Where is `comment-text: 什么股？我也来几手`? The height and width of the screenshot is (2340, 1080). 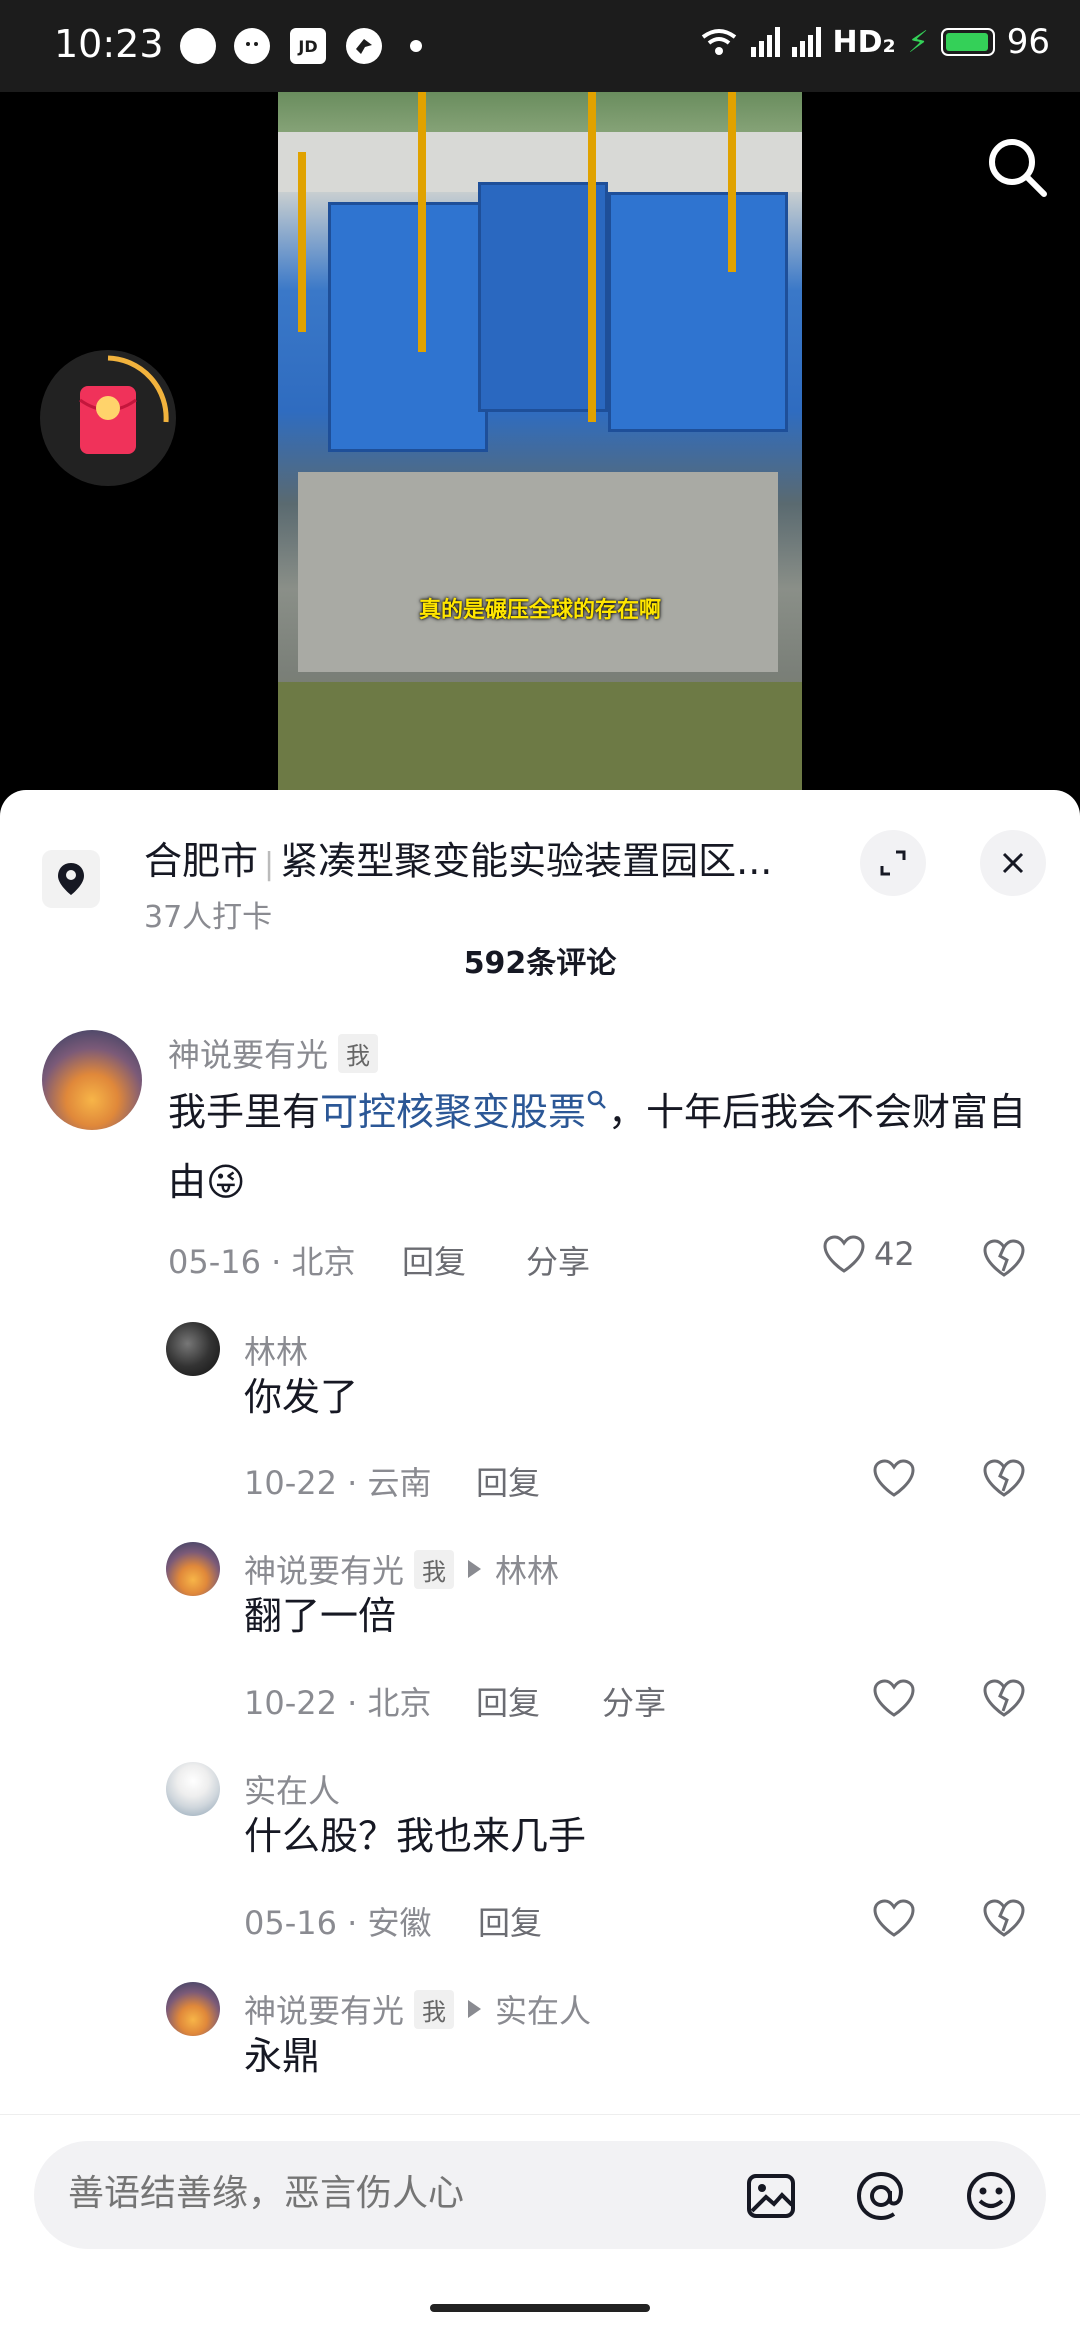 comment-text: 什么股？我也来几手 is located at coordinates (415, 1836).